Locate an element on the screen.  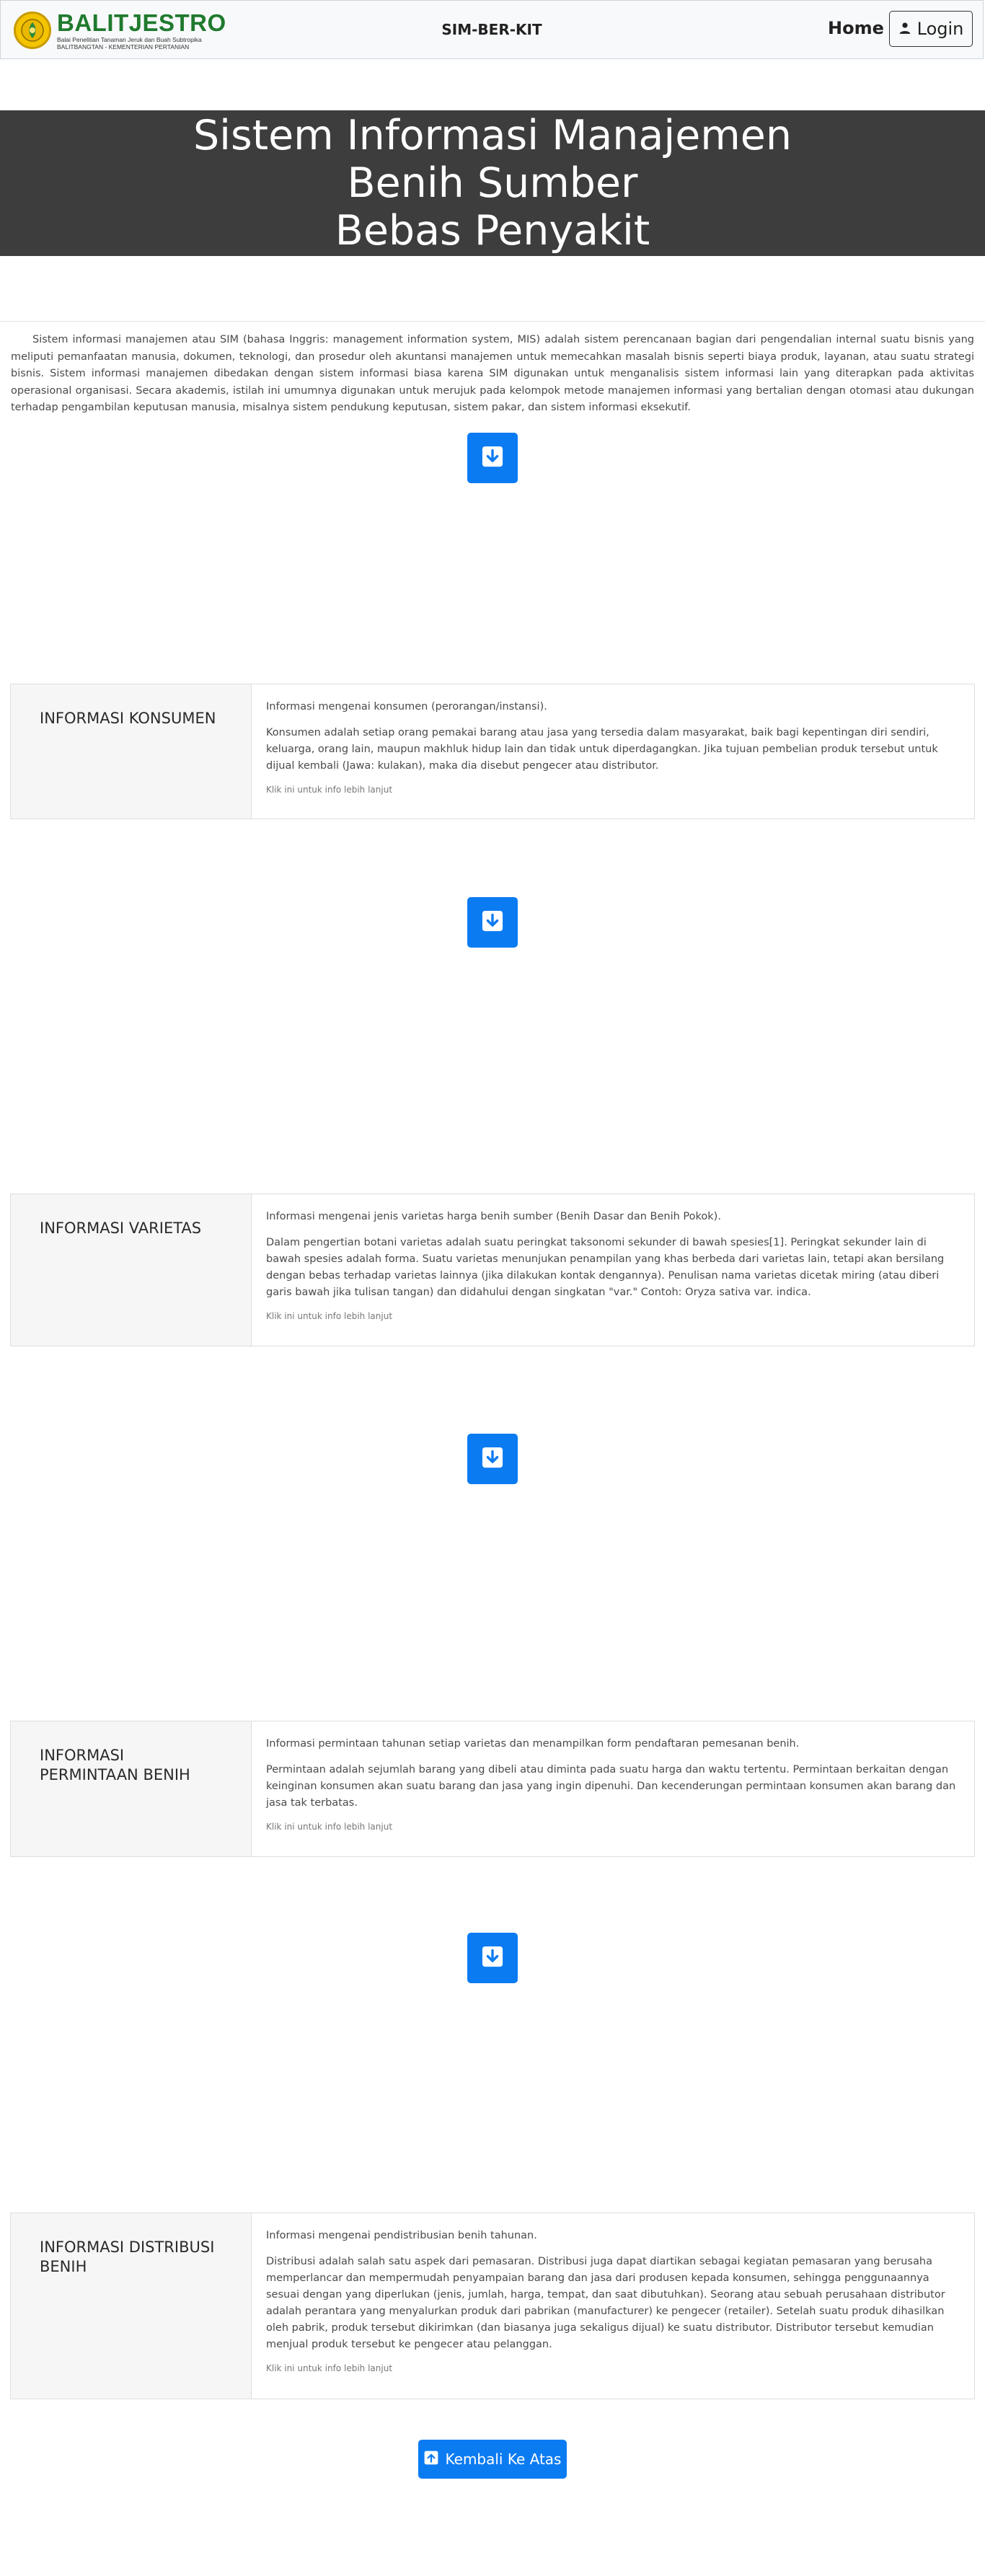
person-icon is located at coordinates (904, 29).